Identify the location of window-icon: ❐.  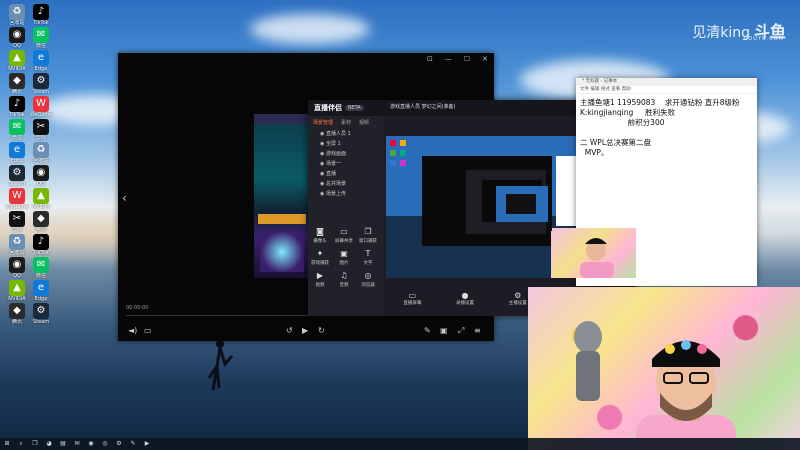
(368, 231).